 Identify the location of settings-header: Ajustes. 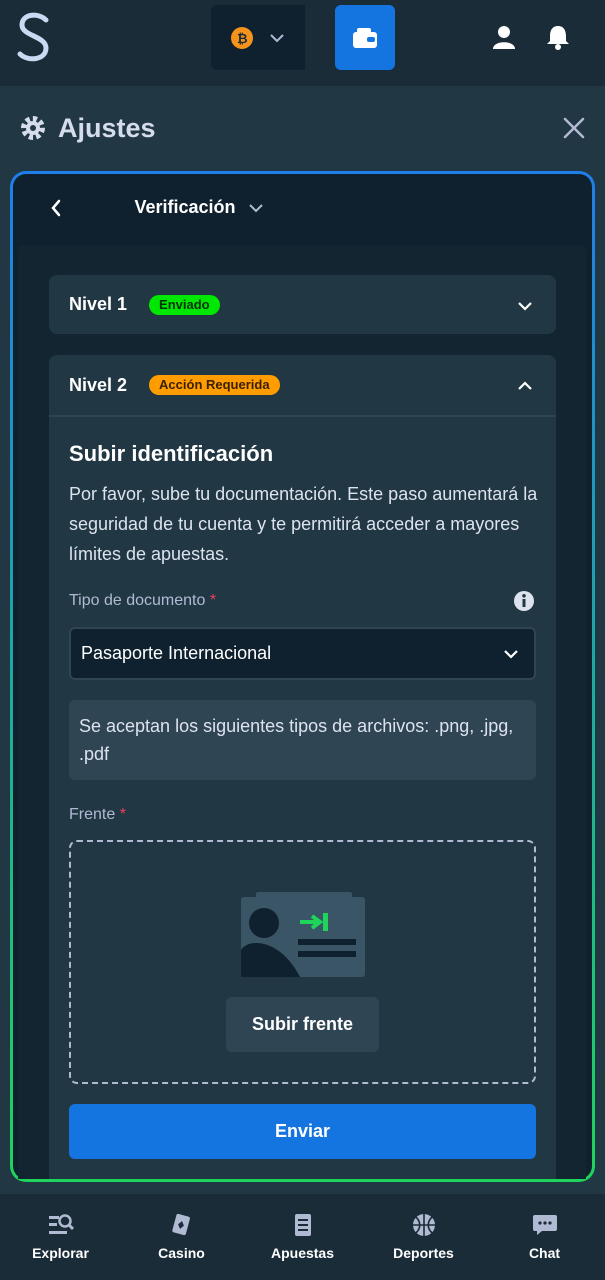
(88, 128).